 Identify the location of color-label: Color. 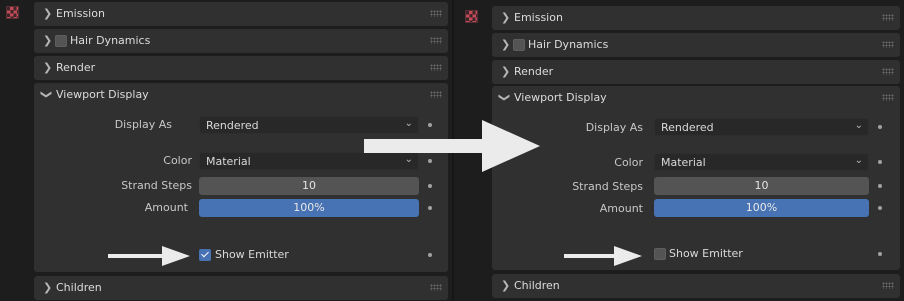
(177, 160).